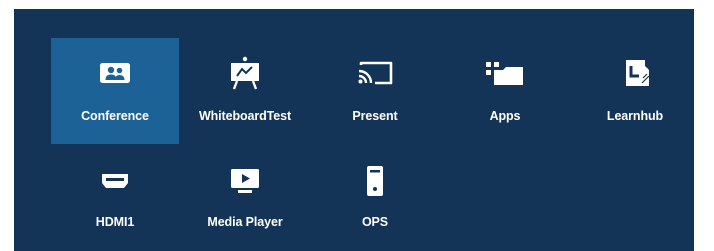  What do you see at coordinates (505, 116) in the screenshot?
I see `tile-label: Apps` at bounding box center [505, 116].